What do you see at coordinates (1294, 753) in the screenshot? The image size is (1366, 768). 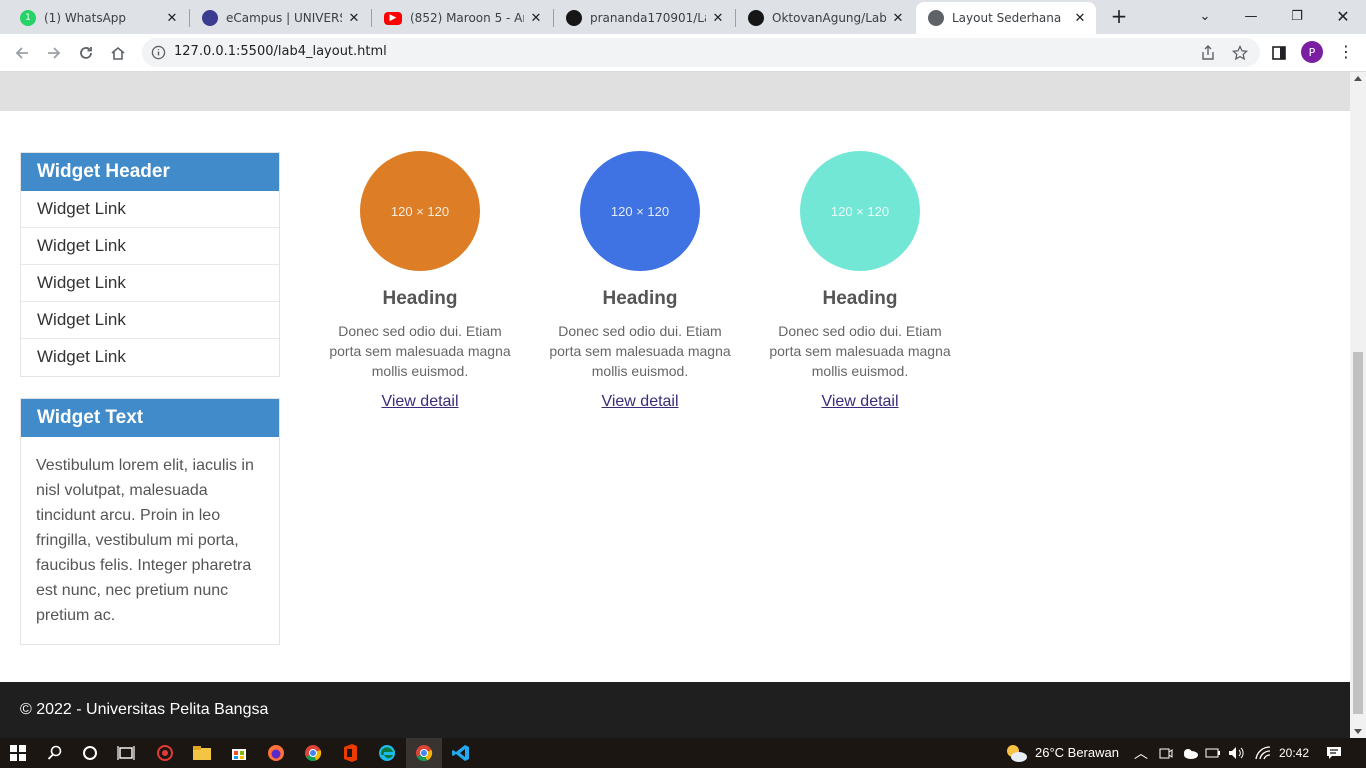 I see `clock-time: 20:42` at bounding box center [1294, 753].